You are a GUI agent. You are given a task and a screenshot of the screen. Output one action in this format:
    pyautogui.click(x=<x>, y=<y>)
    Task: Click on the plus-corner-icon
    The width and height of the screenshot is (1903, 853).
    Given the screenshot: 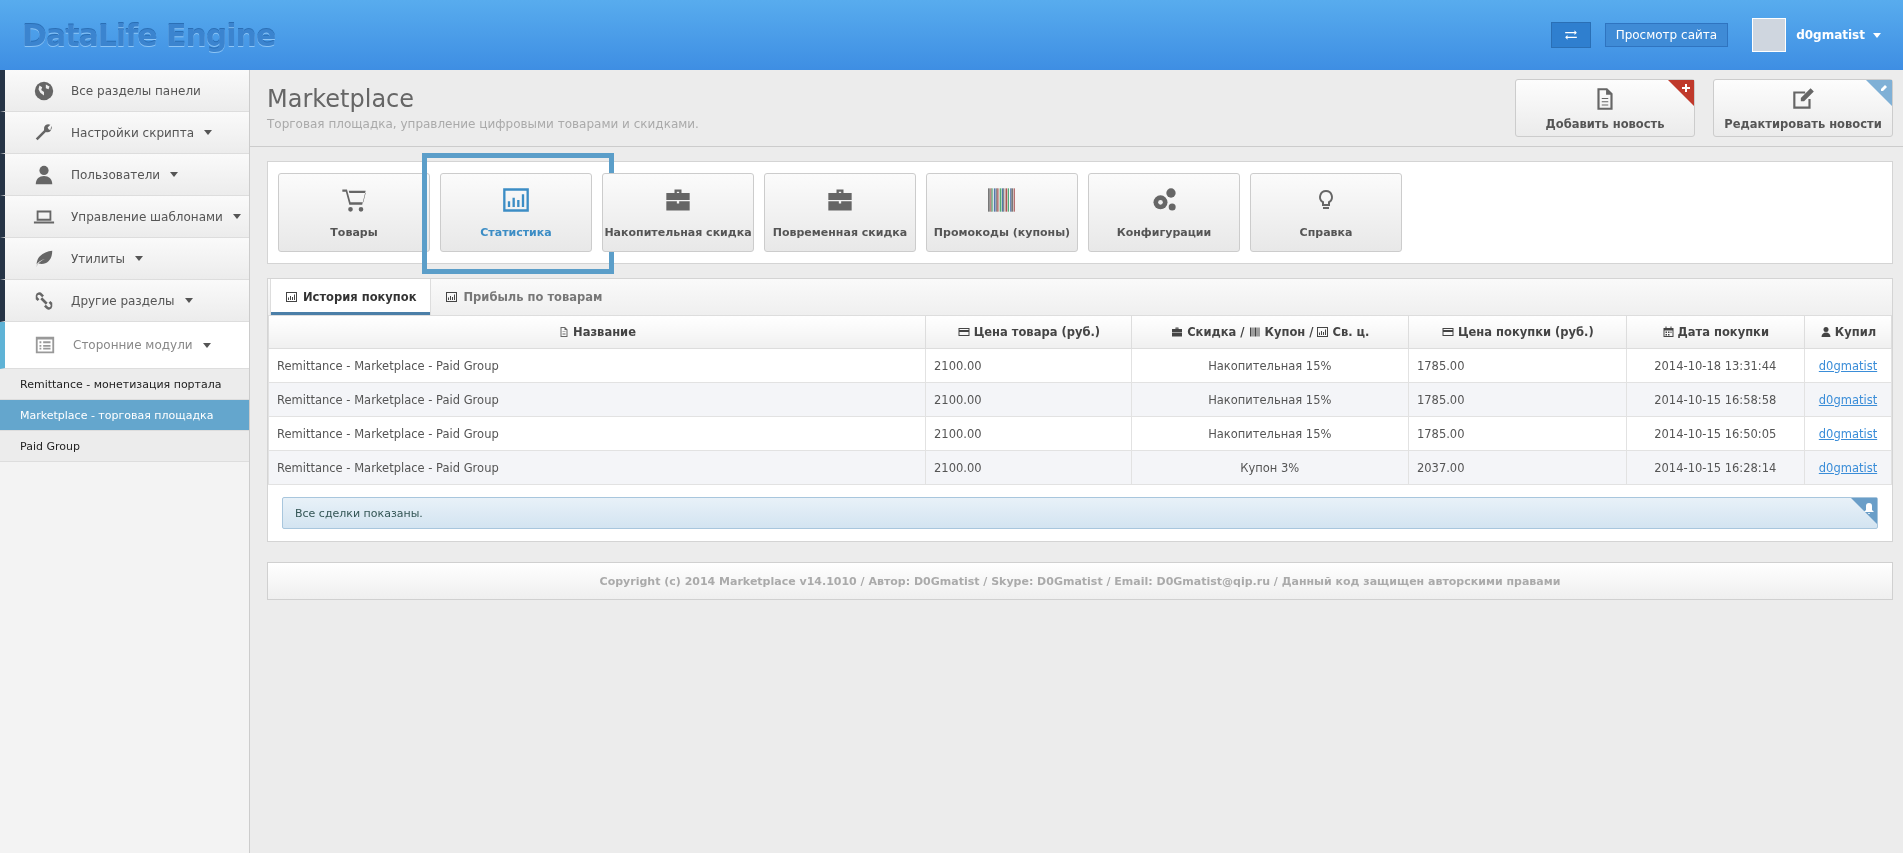 What is the action you would take?
    pyautogui.click(x=1681, y=93)
    